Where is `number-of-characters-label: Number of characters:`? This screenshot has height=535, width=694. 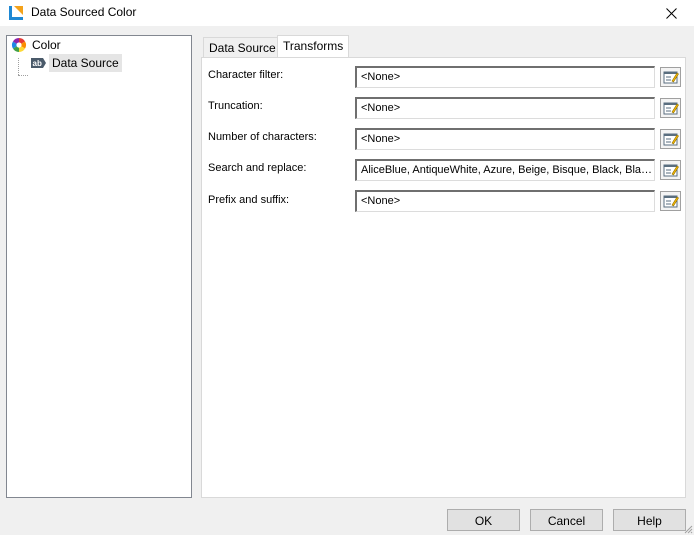 number-of-characters-label: Number of characters: is located at coordinates (262, 137).